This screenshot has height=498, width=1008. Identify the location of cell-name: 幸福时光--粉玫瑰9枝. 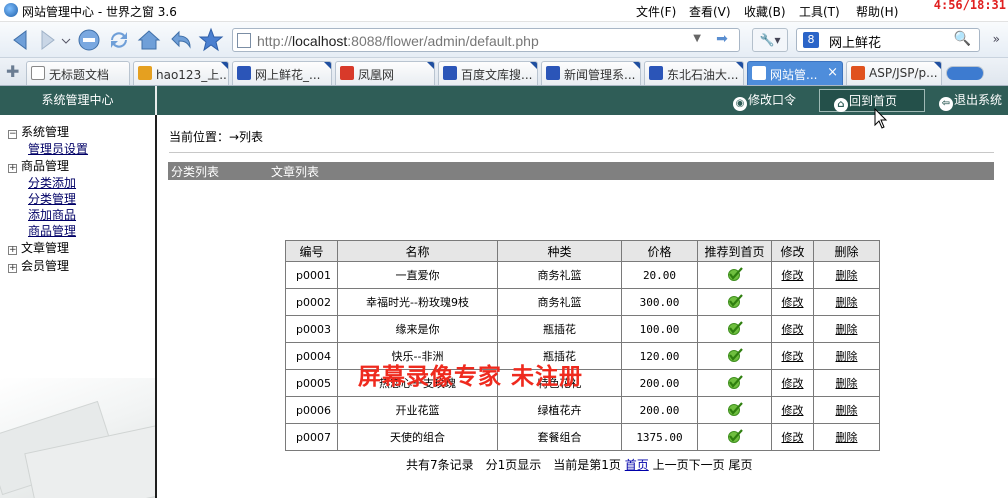
(417, 302).